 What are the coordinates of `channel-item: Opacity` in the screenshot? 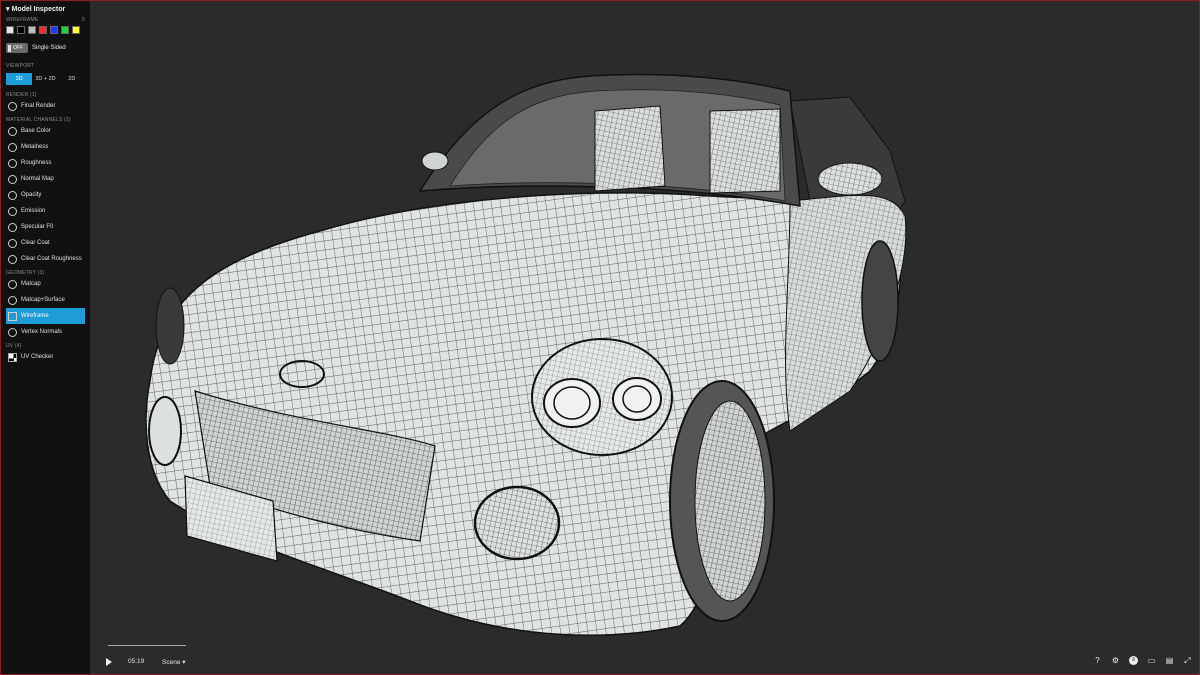 It's located at (45, 195).